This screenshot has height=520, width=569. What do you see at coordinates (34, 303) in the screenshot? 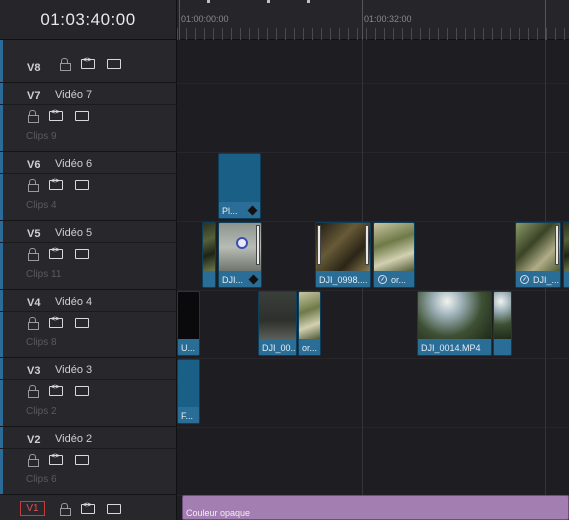
I see `track-id: V4` at bounding box center [34, 303].